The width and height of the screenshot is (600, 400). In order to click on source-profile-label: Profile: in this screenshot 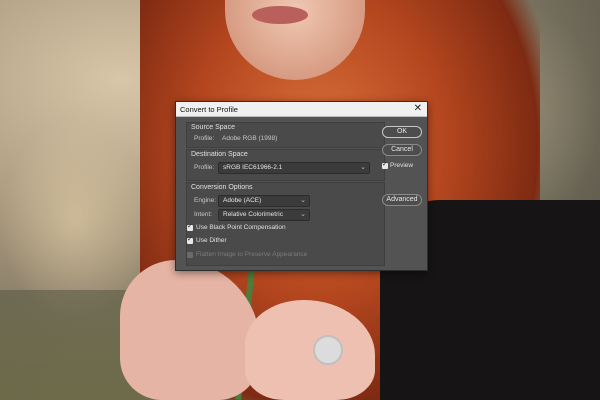, I will do `click(204, 138)`.